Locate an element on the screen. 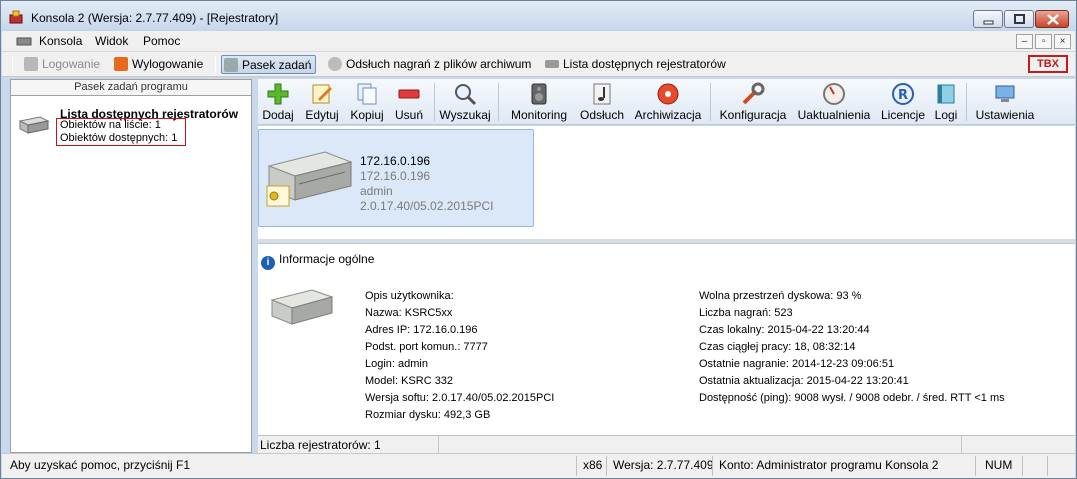 This screenshot has height=479, width=1077. monitoring-button: Monitoring is located at coordinates (539, 102).